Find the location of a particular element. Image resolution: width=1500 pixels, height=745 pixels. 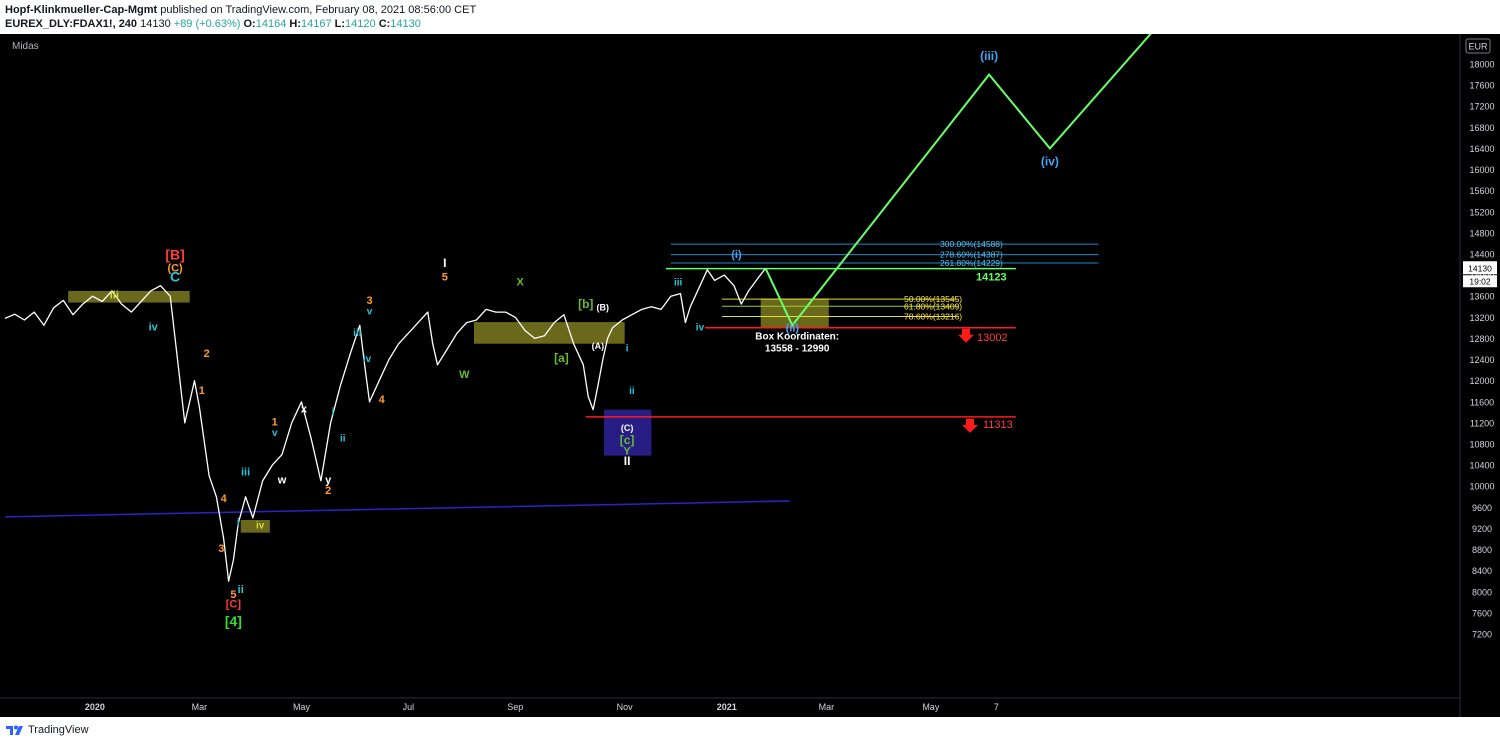

wave-label: I is located at coordinates (444, 263).